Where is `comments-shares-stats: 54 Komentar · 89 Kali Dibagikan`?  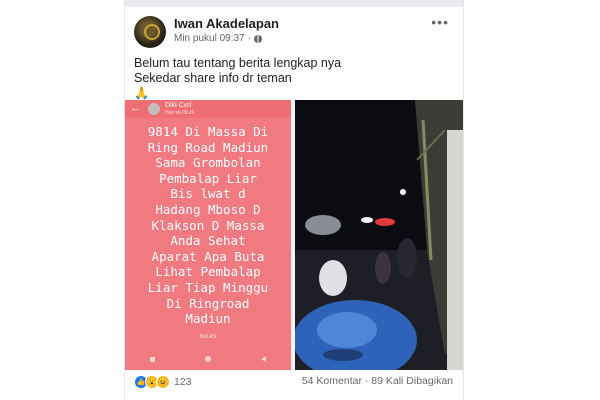 comments-shares-stats: 54 Komentar · 89 Kali Dibagikan is located at coordinates (377, 381).